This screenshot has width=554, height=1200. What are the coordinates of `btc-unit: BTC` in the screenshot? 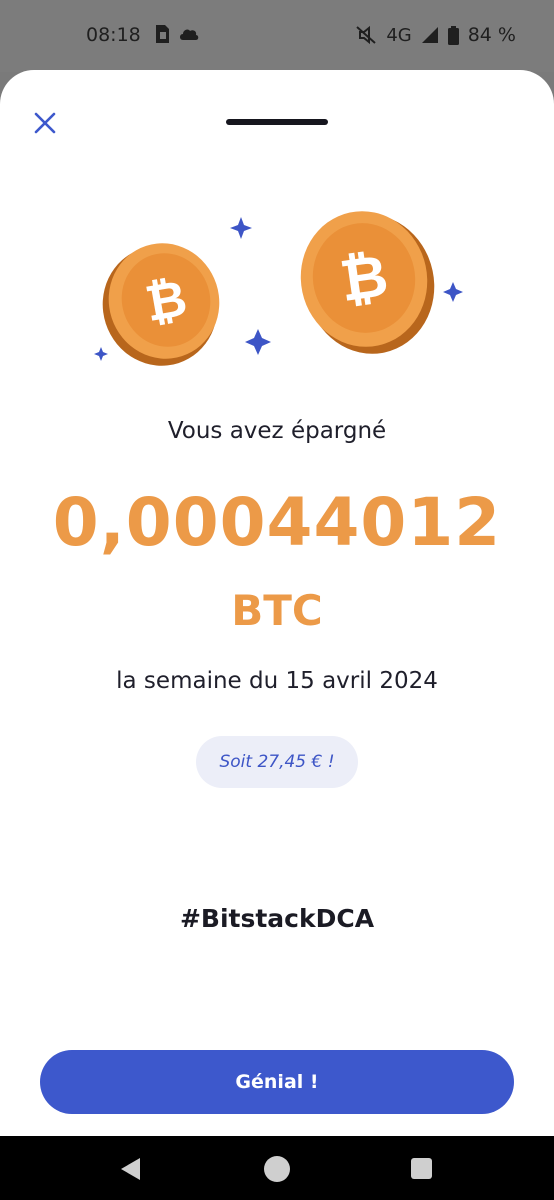 It's located at (277, 610).